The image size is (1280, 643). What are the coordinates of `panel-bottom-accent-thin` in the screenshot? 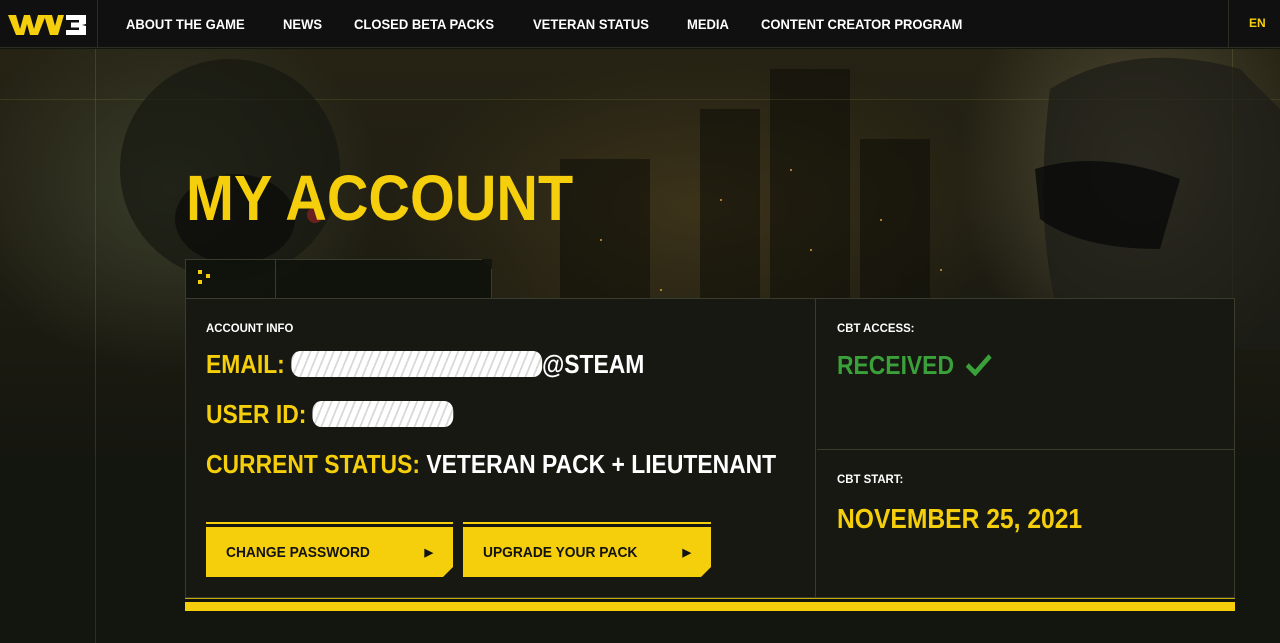 It's located at (710, 598).